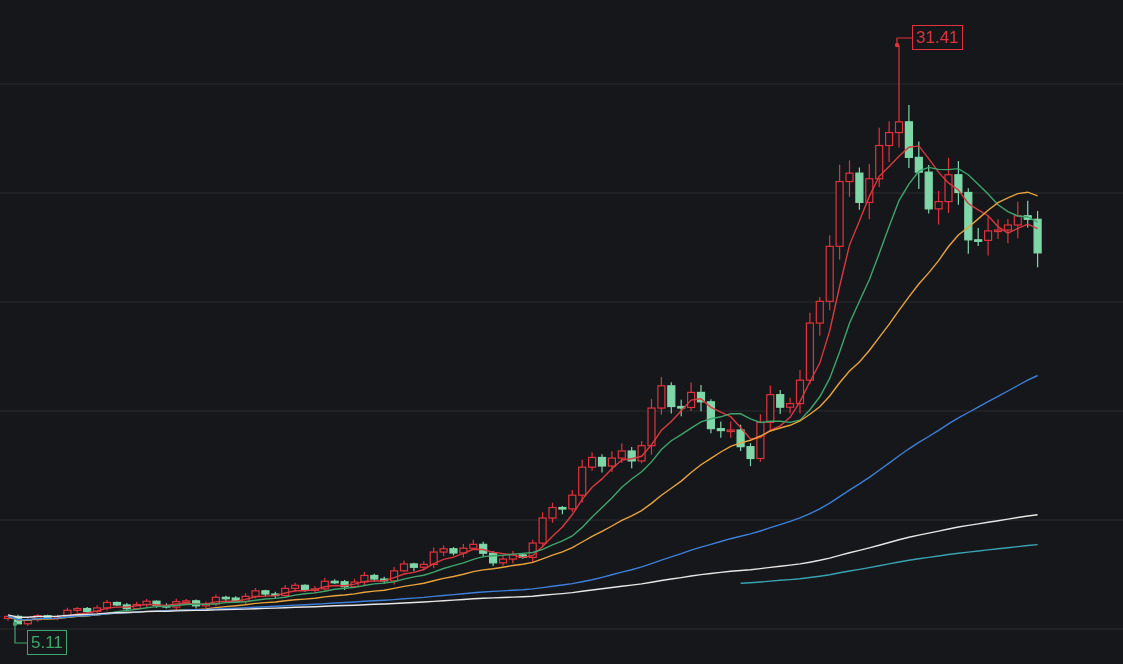  What do you see at coordinates (47, 642) in the screenshot?
I see `min-price-label: 5.11` at bounding box center [47, 642].